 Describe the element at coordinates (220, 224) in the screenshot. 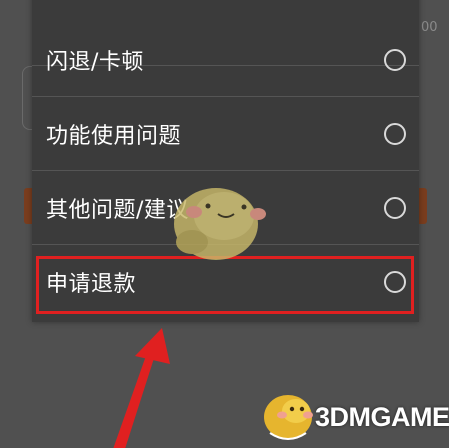

I see `duck-mascot-icon` at that location.